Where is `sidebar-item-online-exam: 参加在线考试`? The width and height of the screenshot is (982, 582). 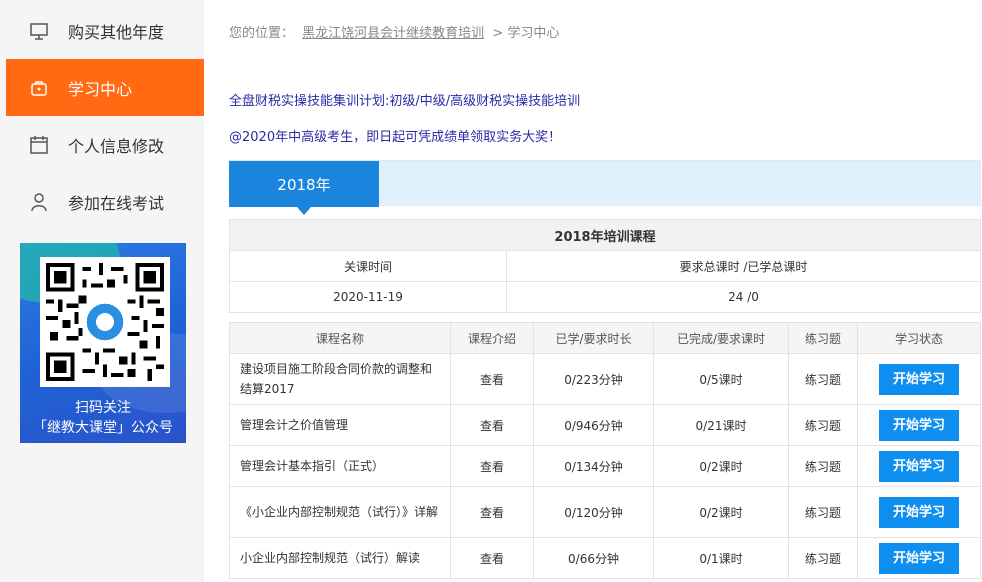 sidebar-item-online-exam: 参加在线考试 is located at coordinates (105, 201).